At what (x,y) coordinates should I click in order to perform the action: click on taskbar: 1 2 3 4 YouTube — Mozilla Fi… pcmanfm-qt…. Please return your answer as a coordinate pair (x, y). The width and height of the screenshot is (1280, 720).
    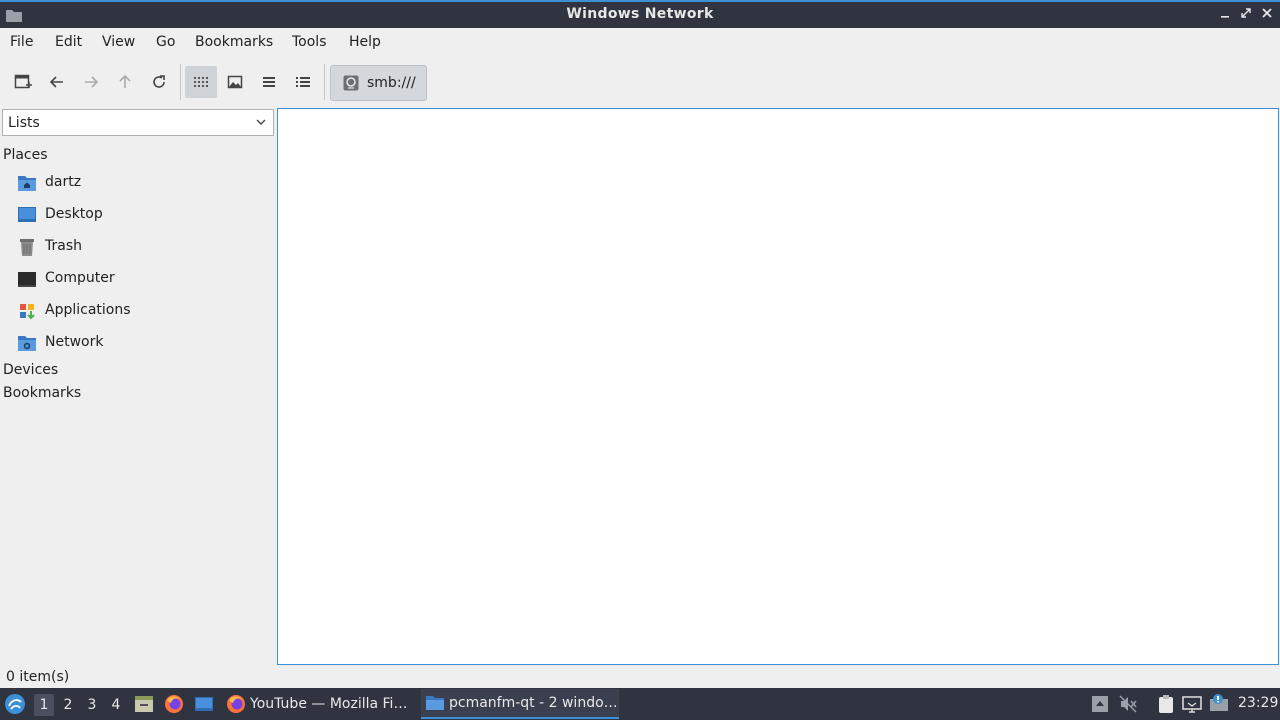
    Looking at the image, I should click on (640, 704).